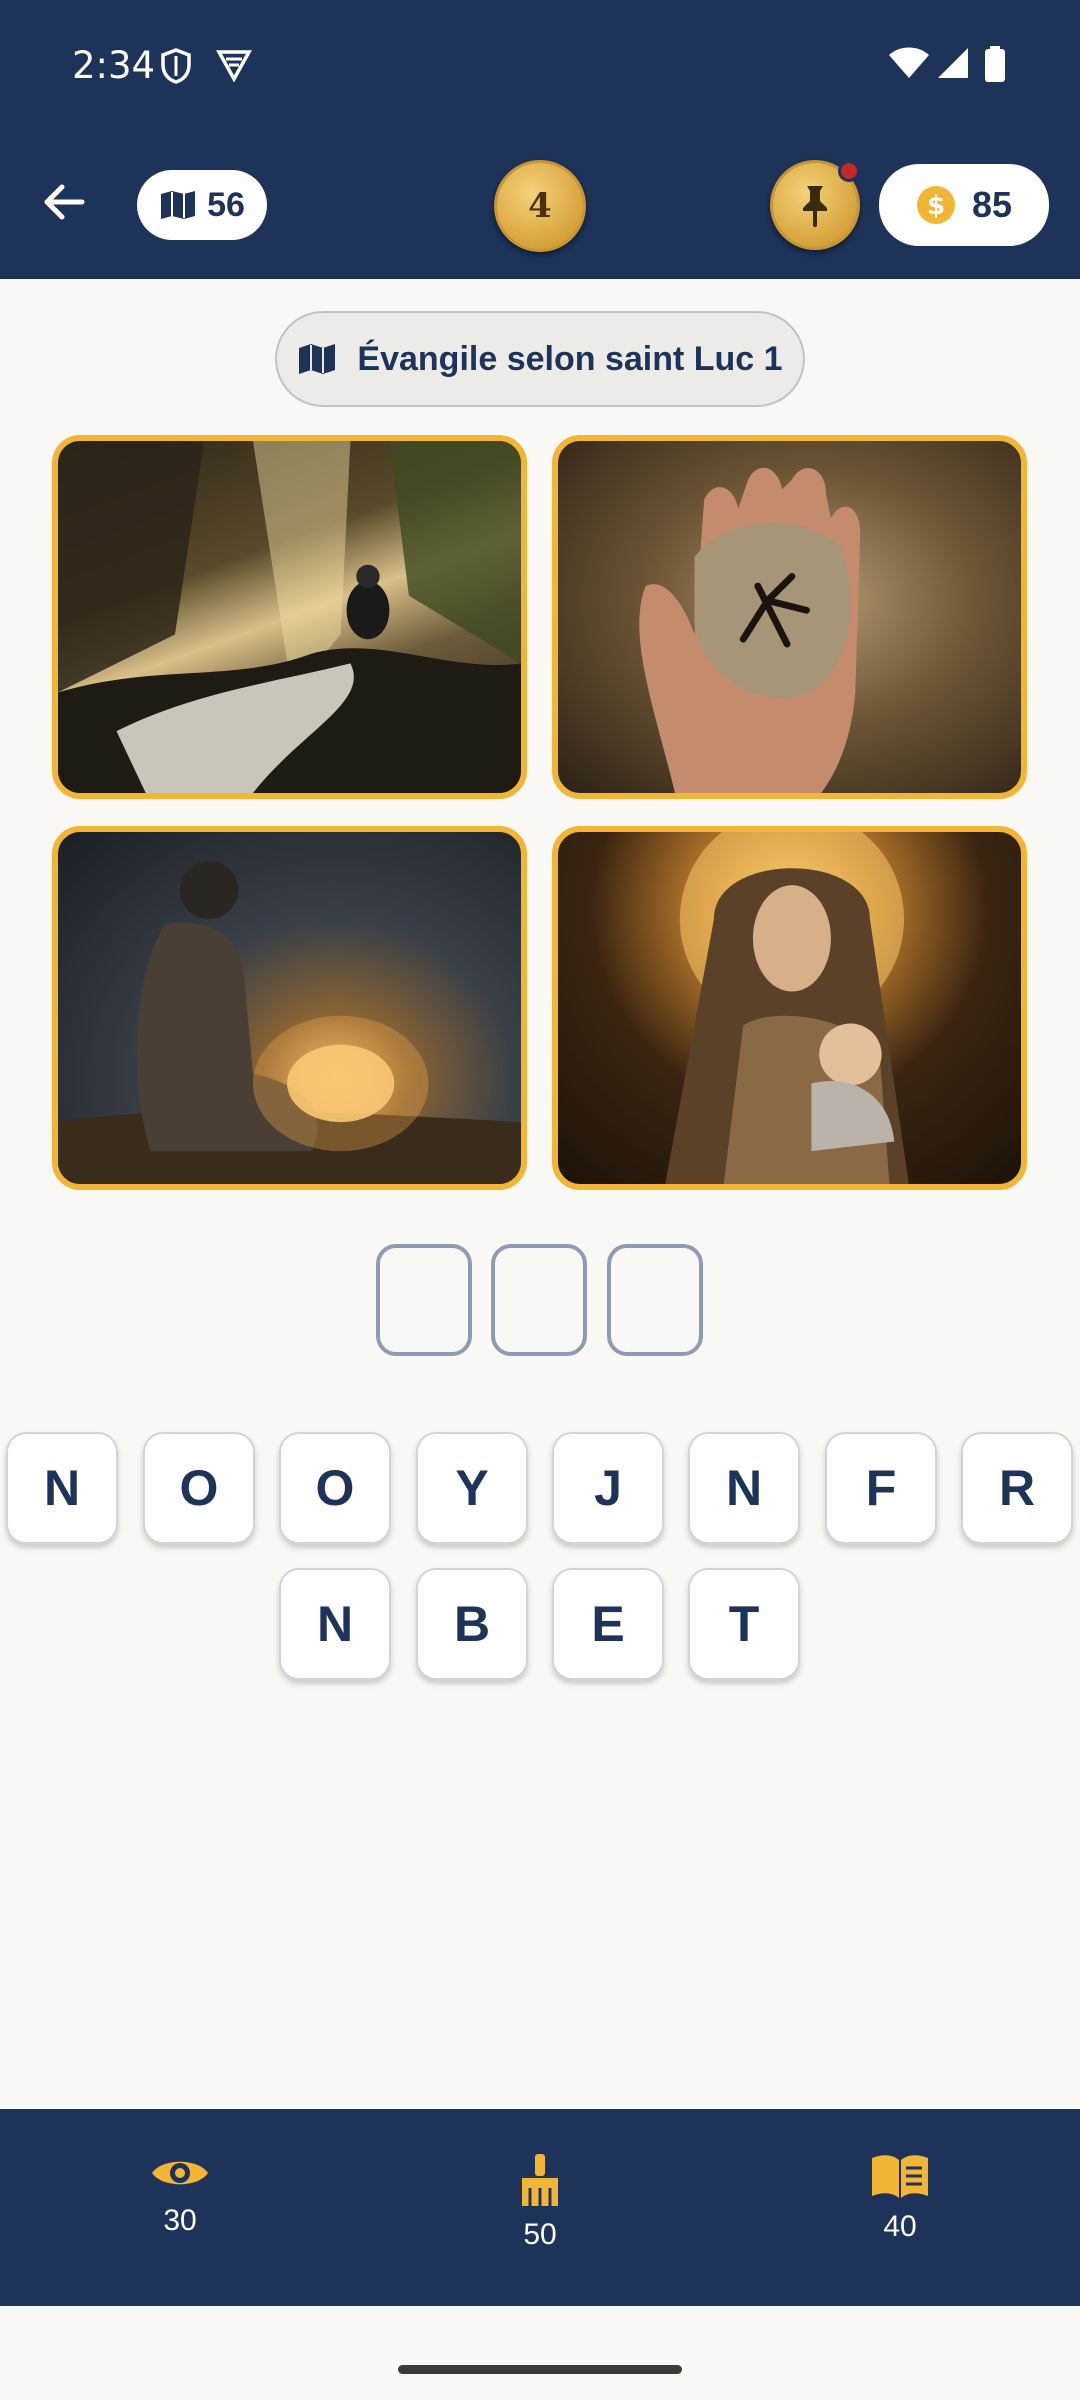 Image resolution: width=1080 pixels, height=2400 pixels. What do you see at coordinates (540, 2180) in the screenshot?
I see `broom-icon` at bounding box center [540, 2180].